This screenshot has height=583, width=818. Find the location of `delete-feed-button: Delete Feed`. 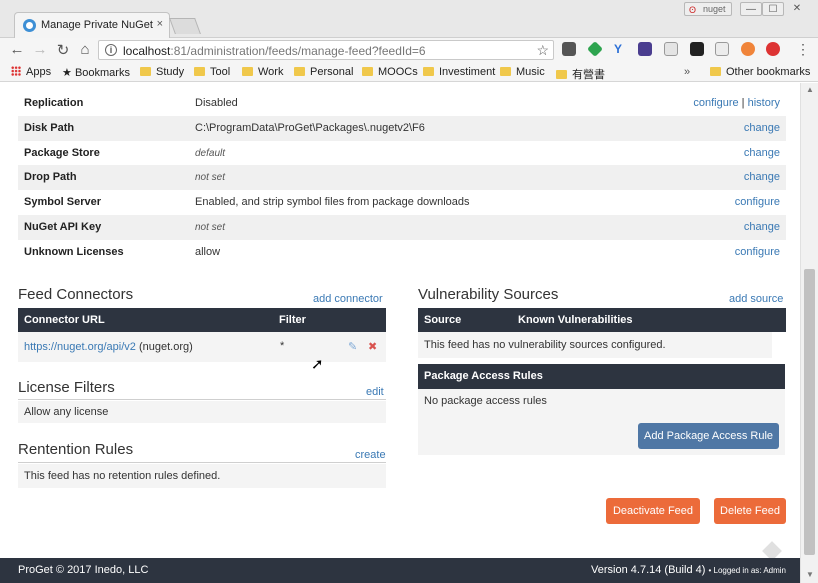

delete-feed-button: Delete Feed is located at coordinates (750, 511).